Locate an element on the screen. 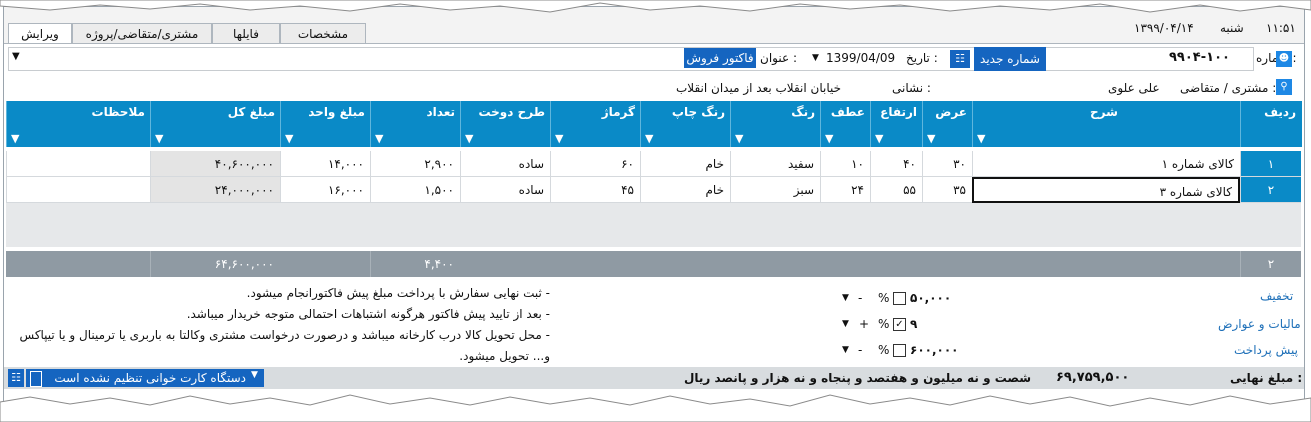 This screenshot has width=1311, height=422. col-notes: ملاحظات ▼ is located at coordinates (78, 124).